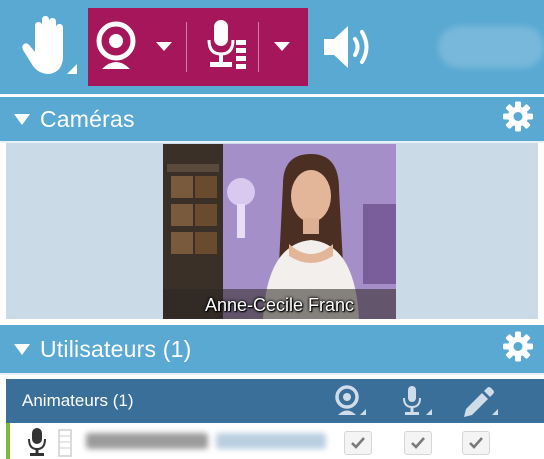 Image resolution: width=544 pixels, height=459 pixels. What do you see at coordinates (271, 441) in the screenshot?
I see `obscured-user-detail` at bounding box center [271, 441].